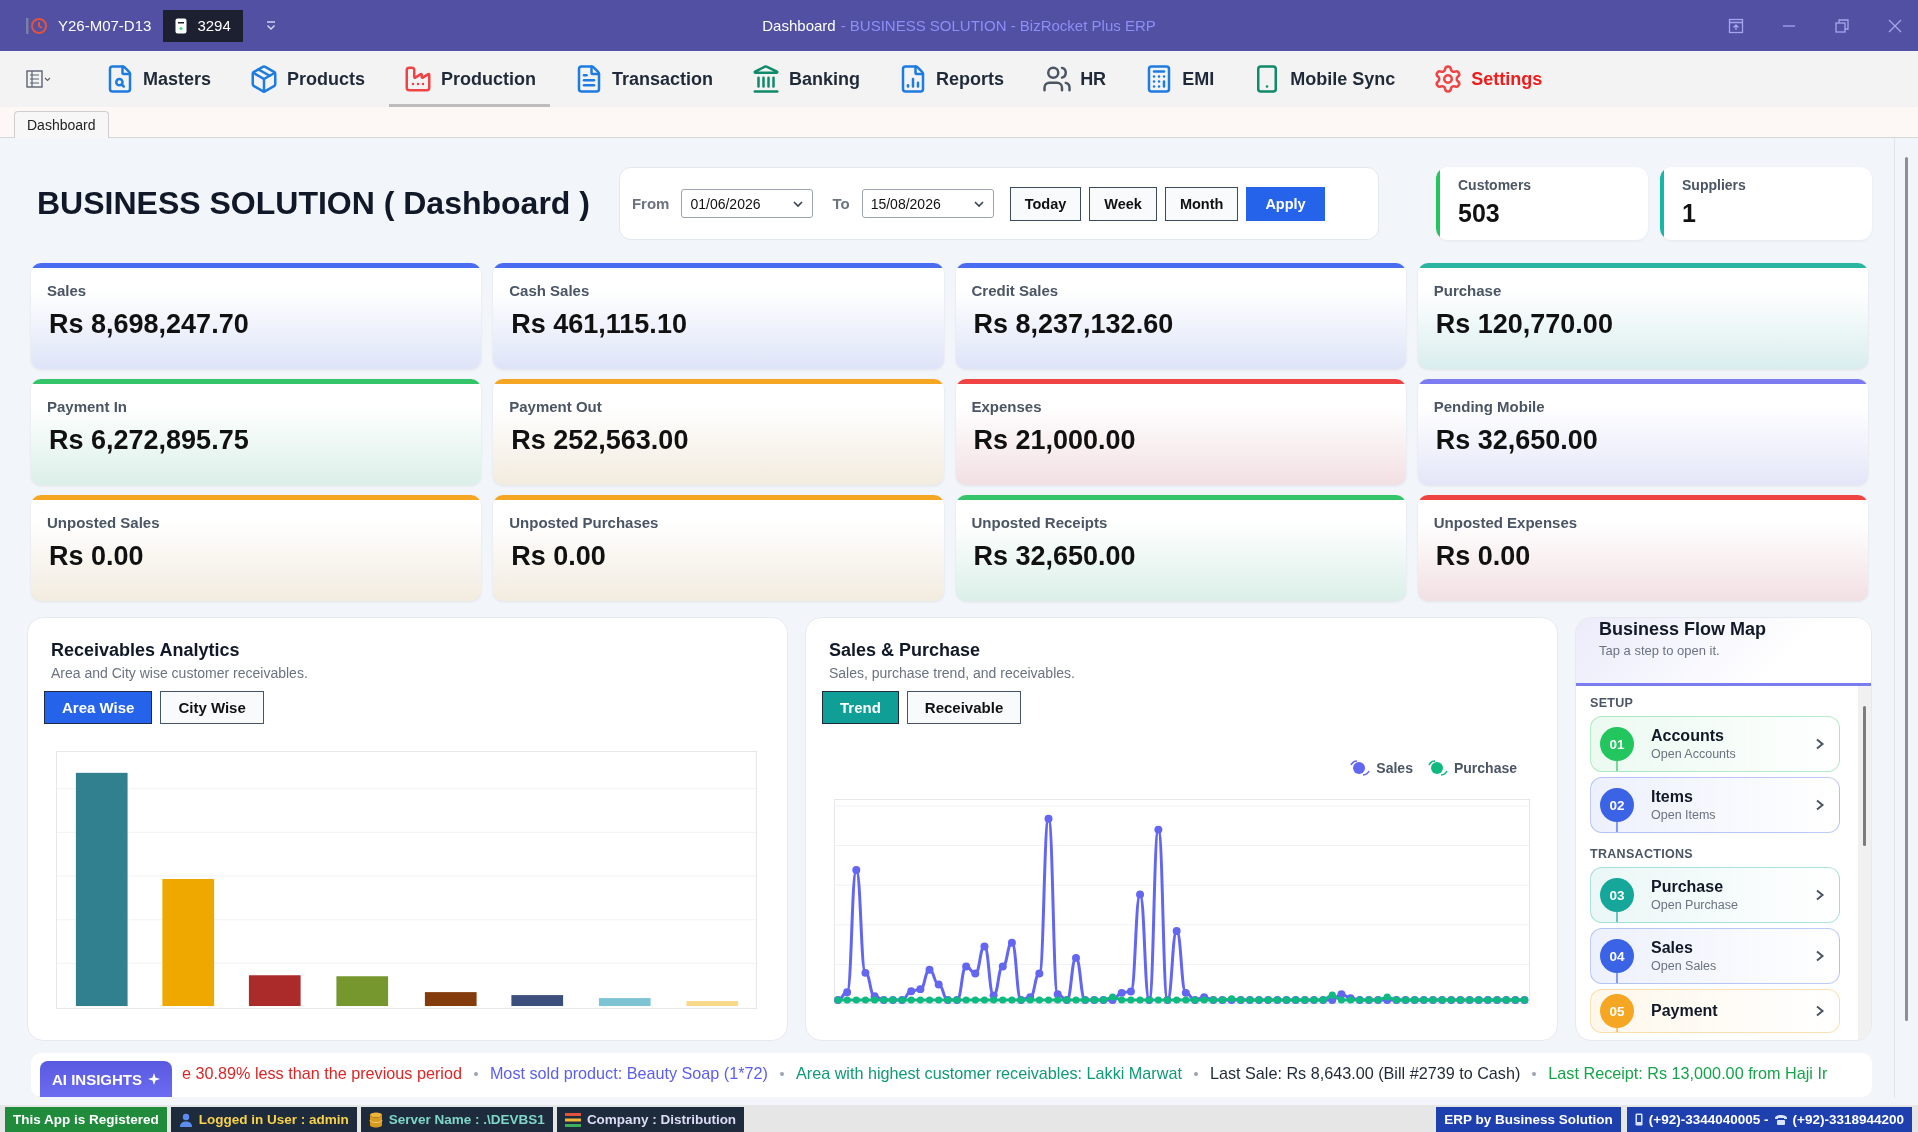  Describe the element at coordinates (1179, 79) in the screenshot. I see `menu-item: EMI` at that location.